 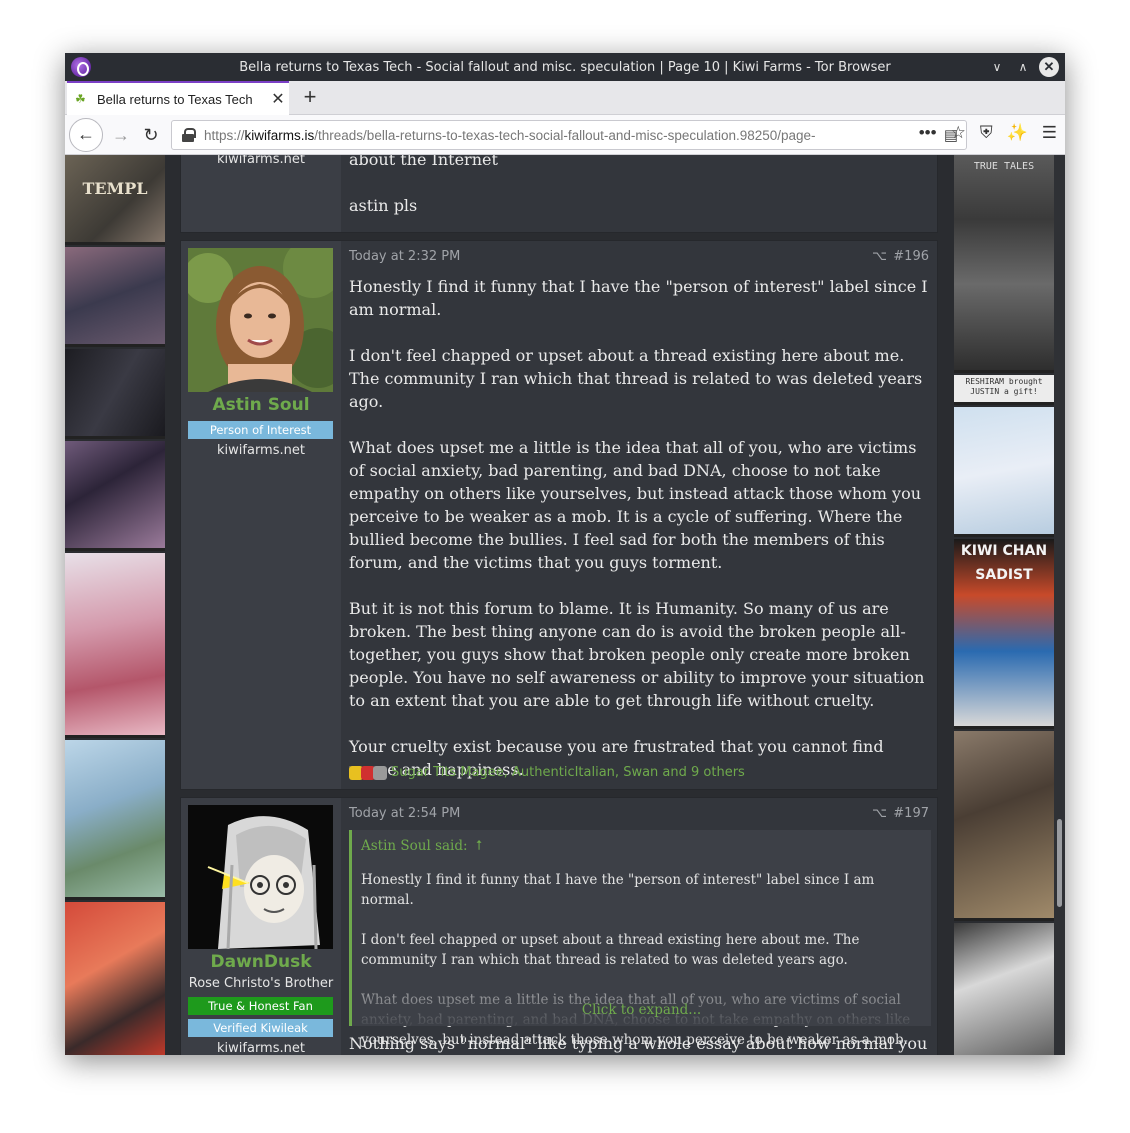 I want to click on user-banner-person-of-interest: Person of Interest, so click(x=260, y=430).